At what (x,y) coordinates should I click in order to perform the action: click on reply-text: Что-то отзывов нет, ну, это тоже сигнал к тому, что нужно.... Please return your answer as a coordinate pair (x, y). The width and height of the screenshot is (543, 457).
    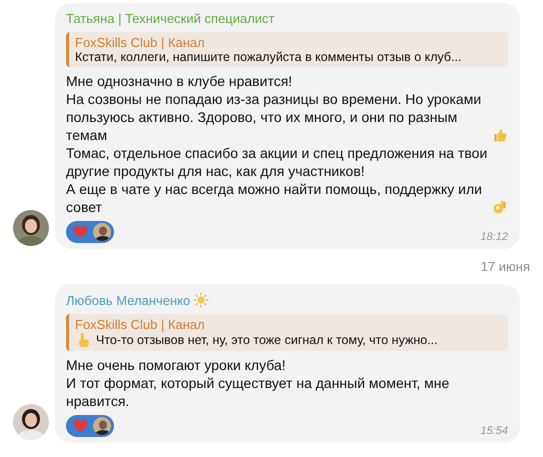
    Looking at the image, I should click on (267, 340).